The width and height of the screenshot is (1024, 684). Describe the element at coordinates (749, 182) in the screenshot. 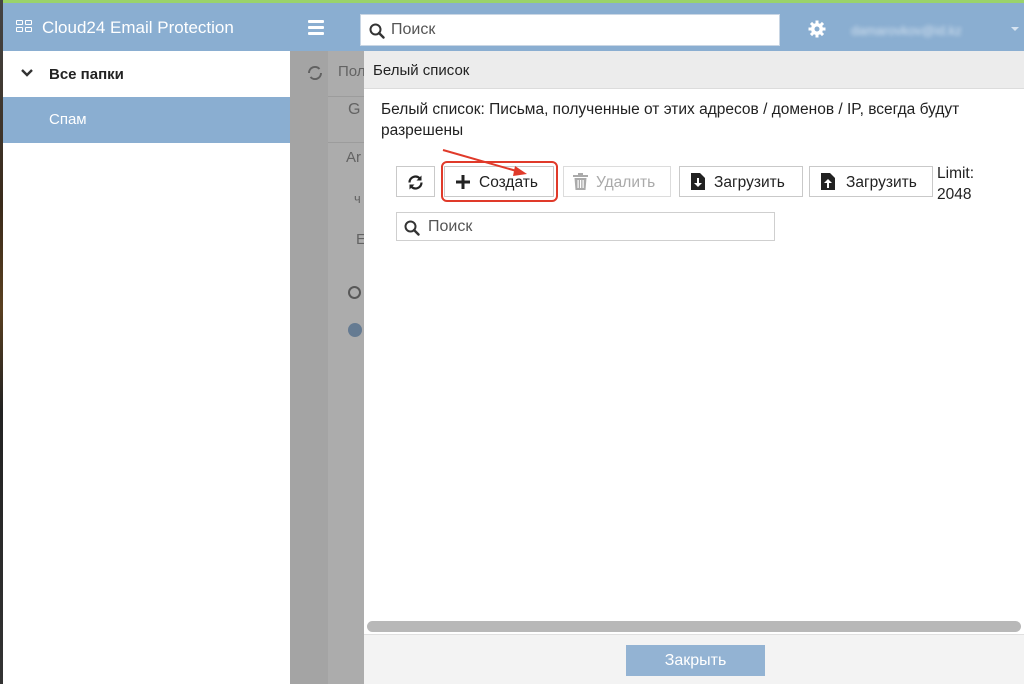

I see `download-button-label: Загрузить` at that location.